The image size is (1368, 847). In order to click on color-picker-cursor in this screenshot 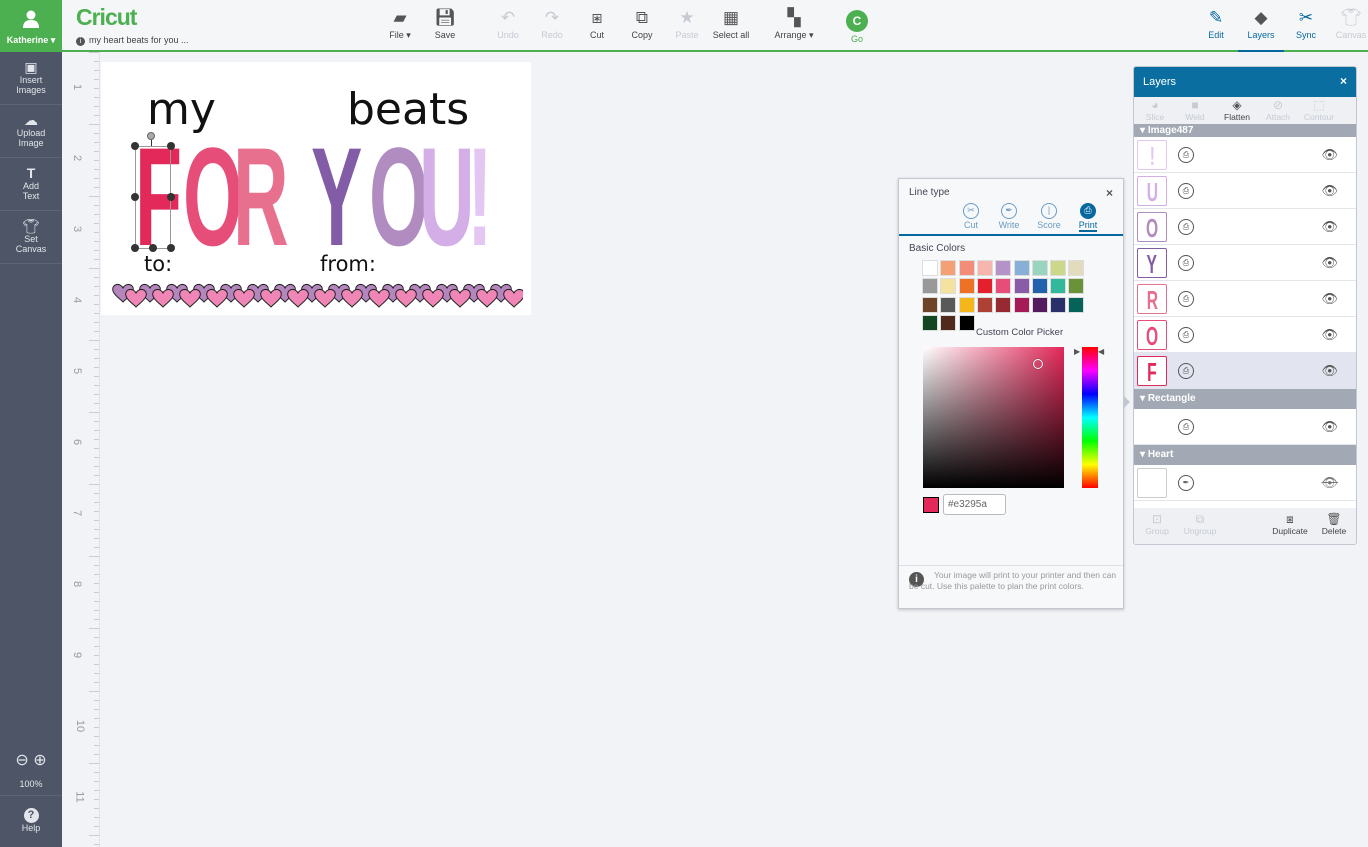, I will do `click(1038, 364)`.